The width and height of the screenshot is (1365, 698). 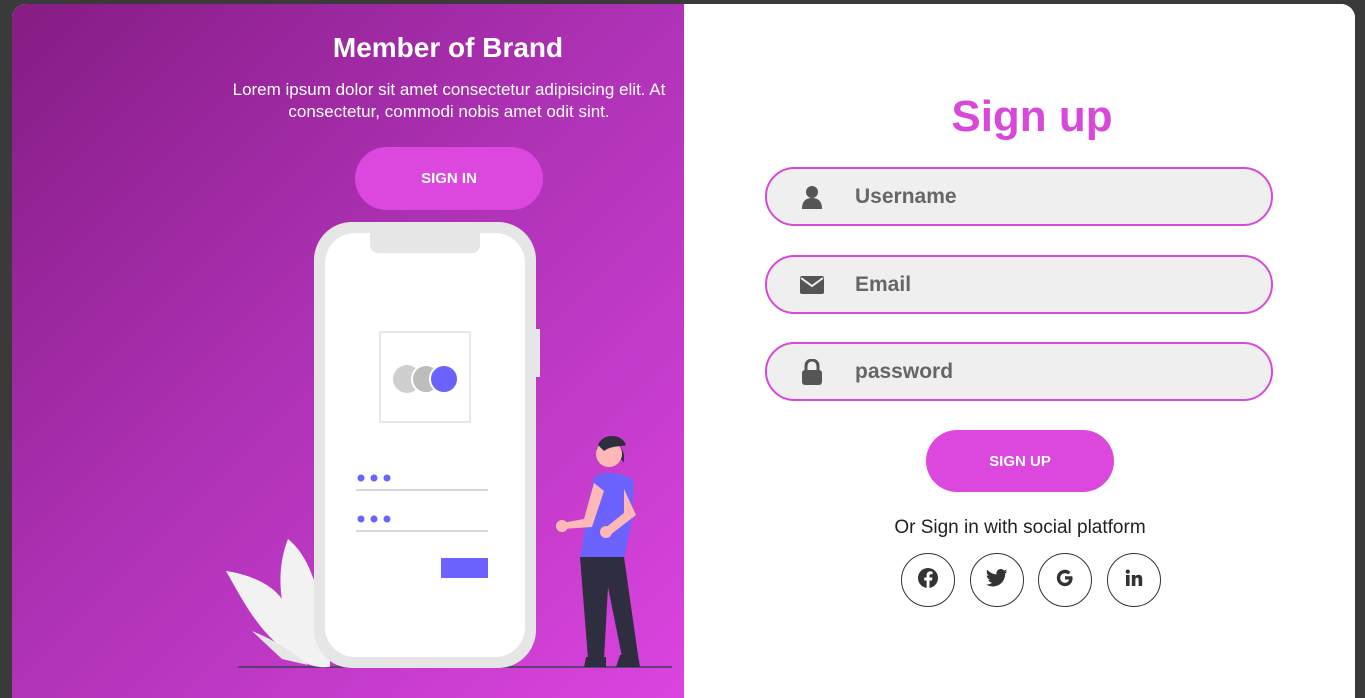 I want to click on google-icon, so click(x=1065, y=580).